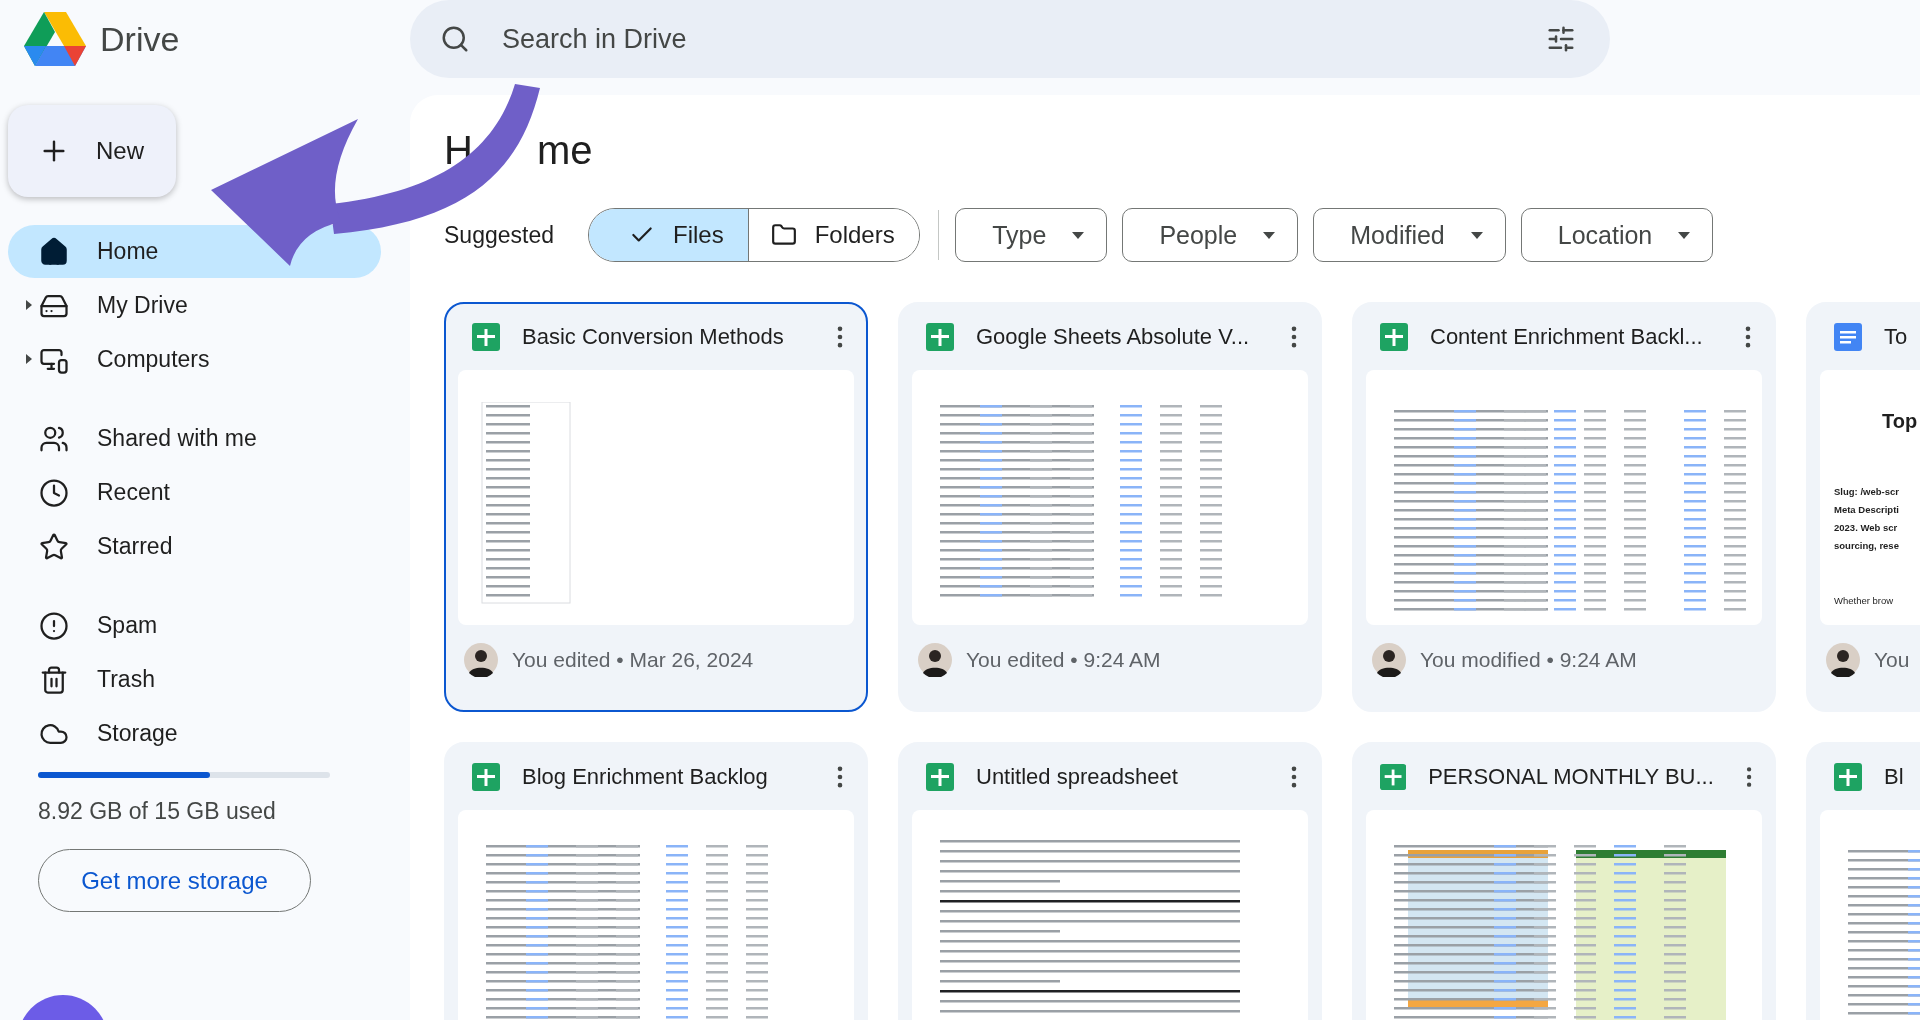 The width and height of the screenshot is (1920, 1020). Describe the element at coordinates (54, 546) in the screenshot. I see `star-icon` at that location.